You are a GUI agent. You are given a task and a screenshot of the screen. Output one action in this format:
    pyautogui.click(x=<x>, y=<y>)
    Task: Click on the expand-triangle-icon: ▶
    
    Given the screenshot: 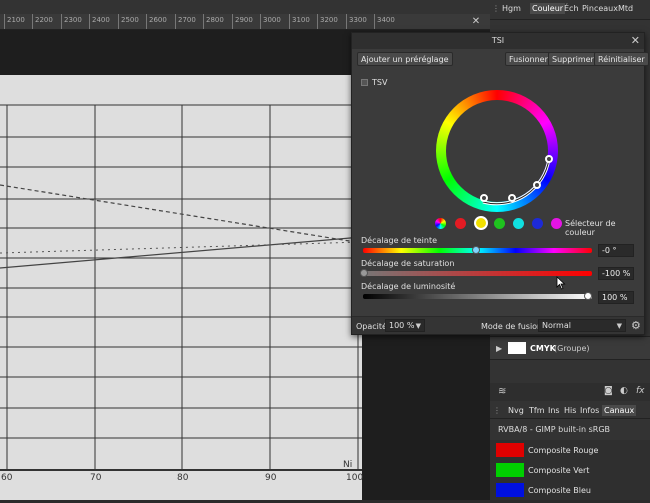 What is the action you would take?
    pyautogui.click(x=499, y=348)
    